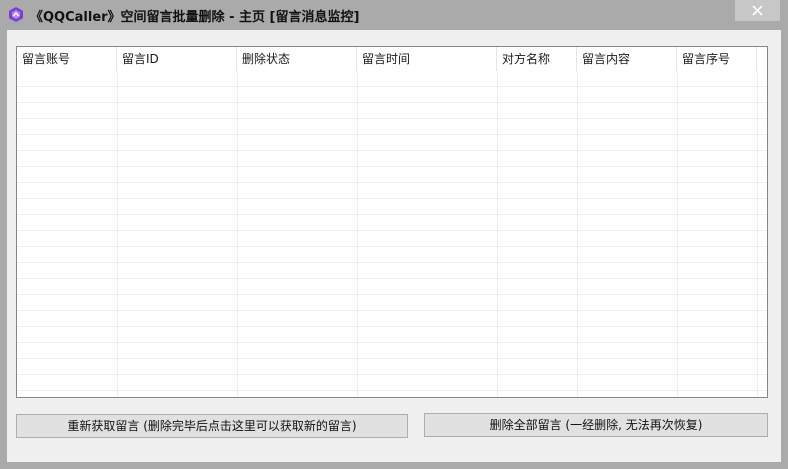  Describe the element at coordinates (16, 14) in the screenshot. I see `app-icon` at that location.